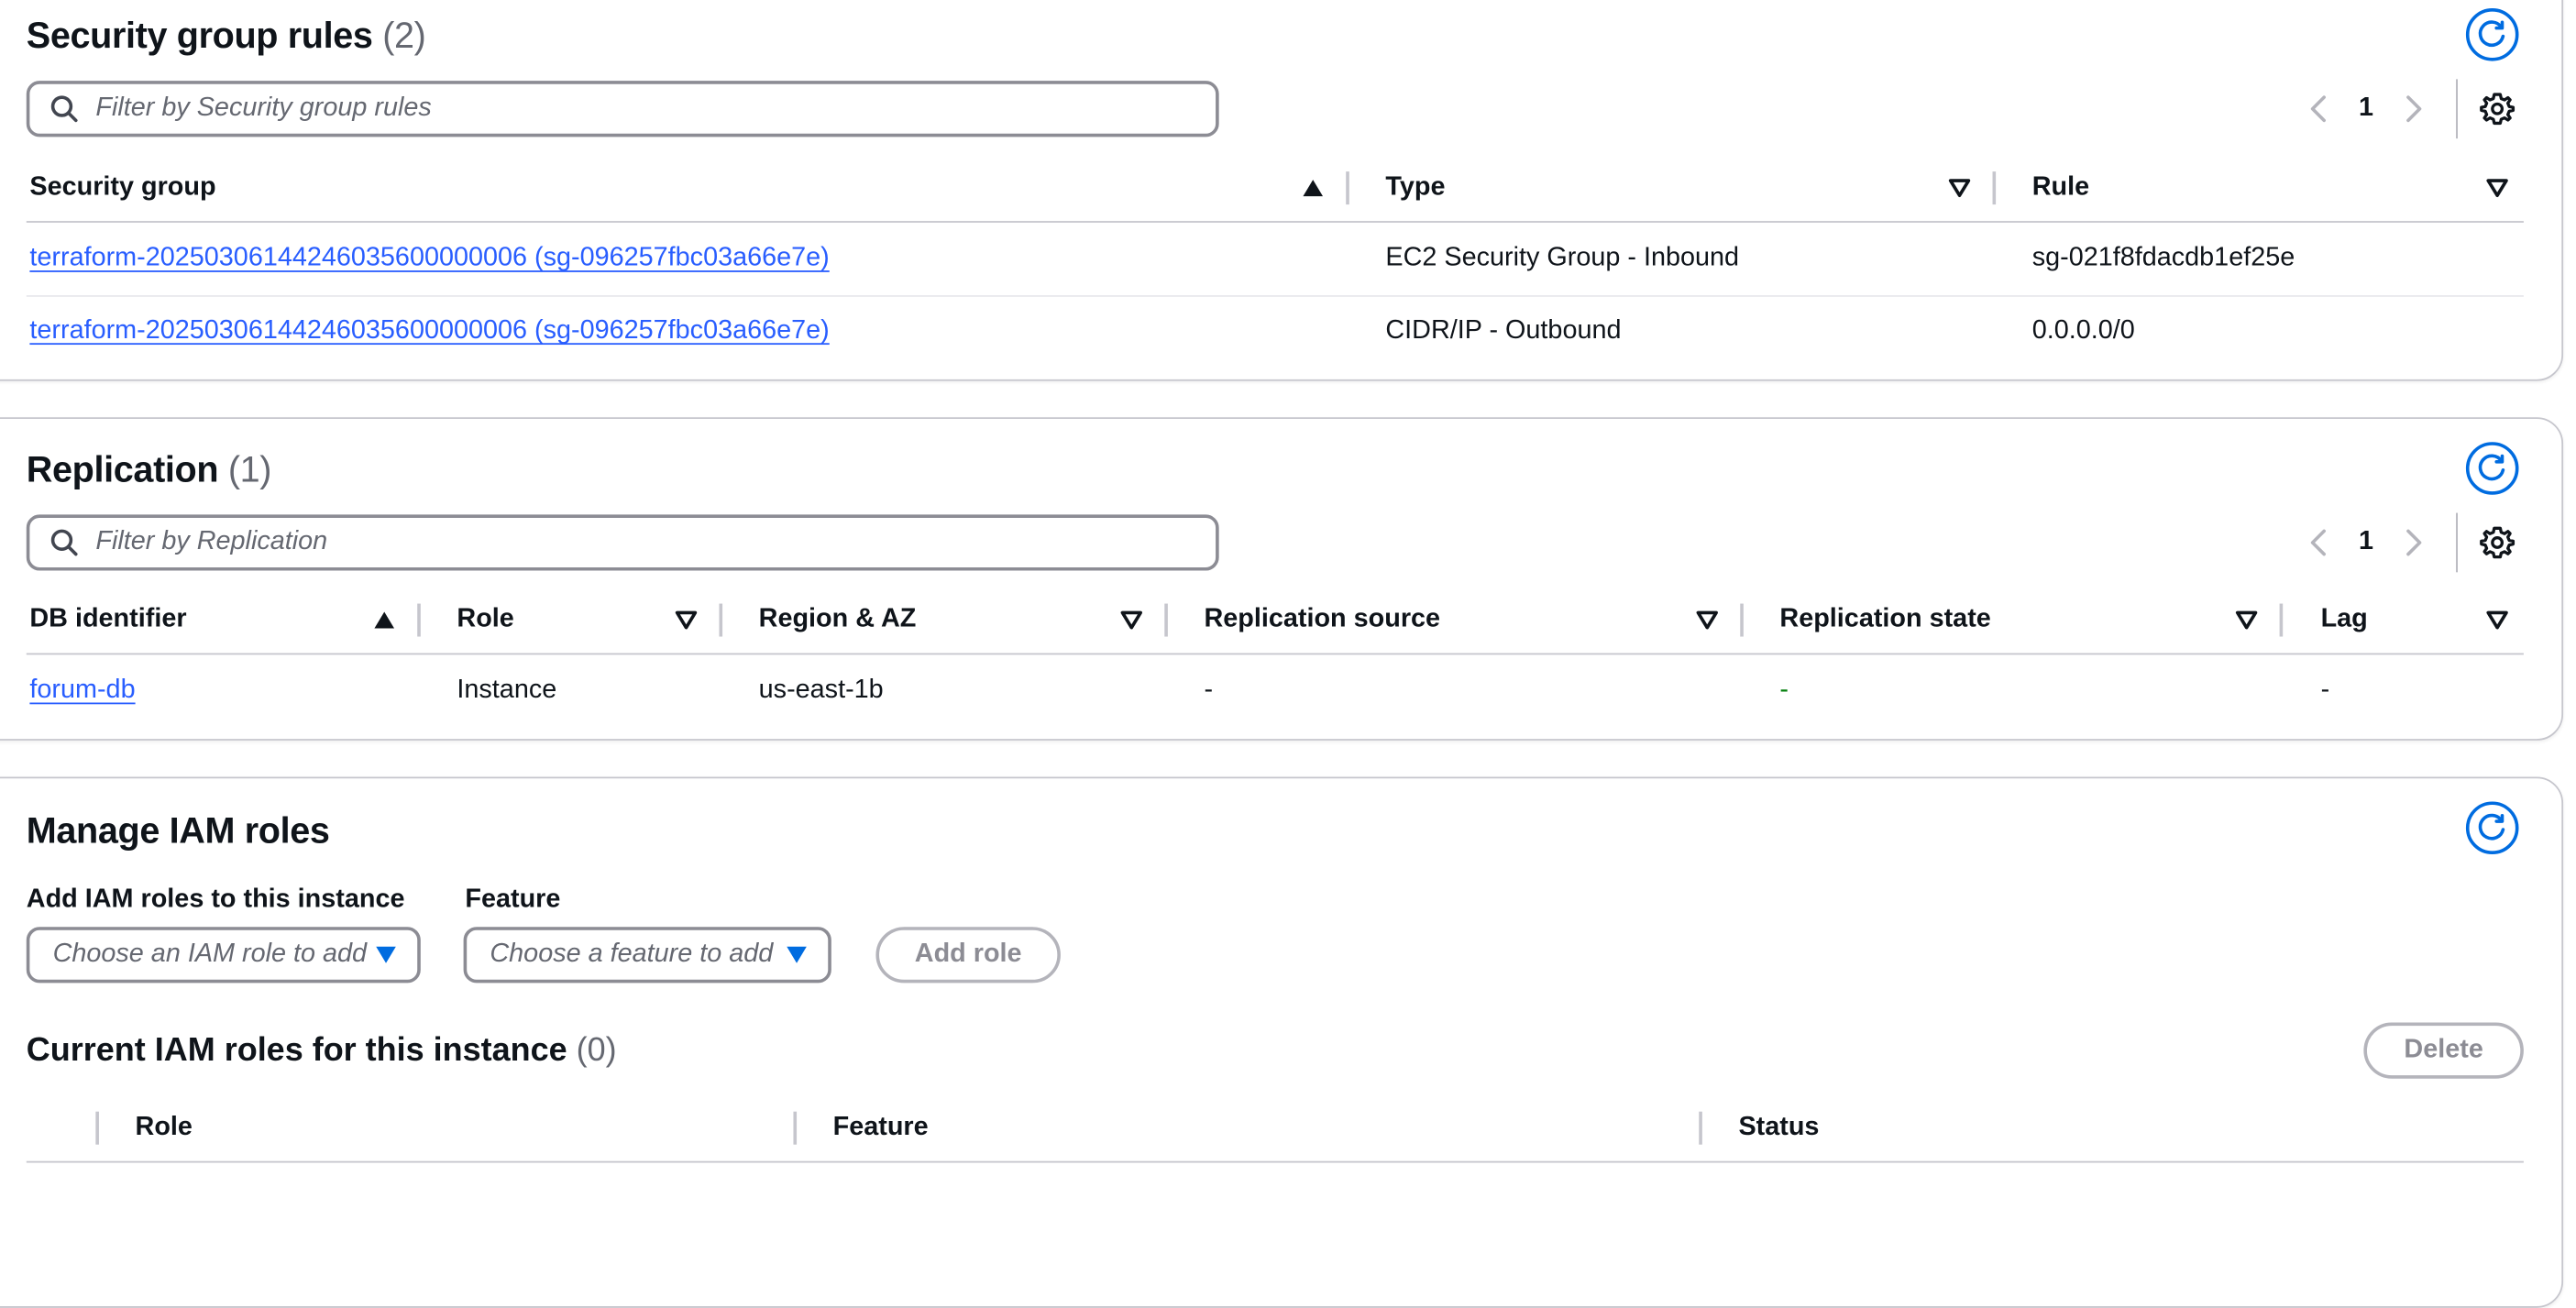 The height and width of the screenshot is (1308, 2576). I want to click on column-header-db-identifier: DB identifier, so click(108, 619).